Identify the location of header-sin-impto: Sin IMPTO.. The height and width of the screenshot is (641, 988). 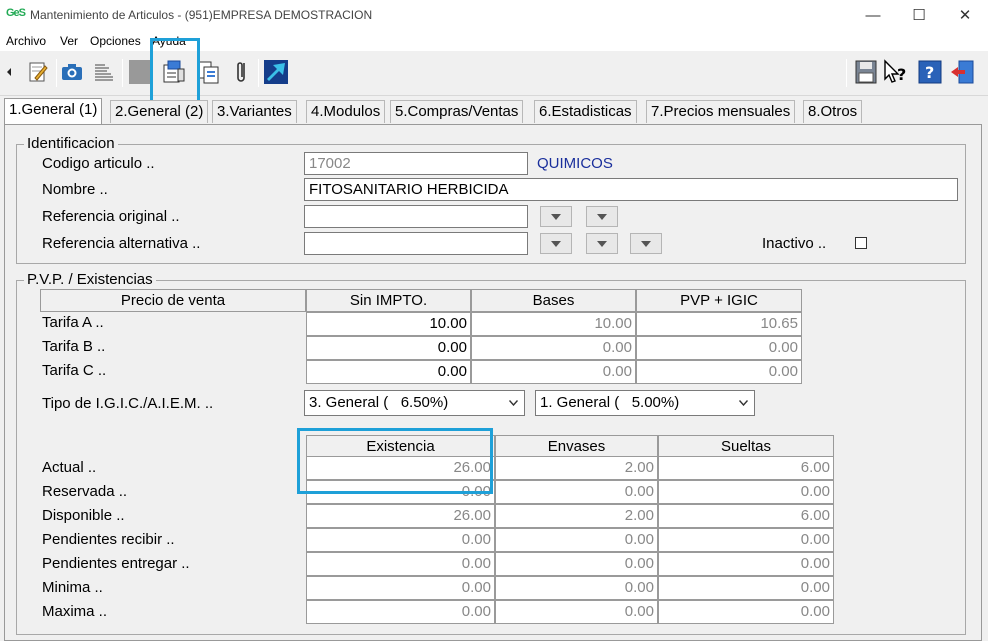
(388, 300).